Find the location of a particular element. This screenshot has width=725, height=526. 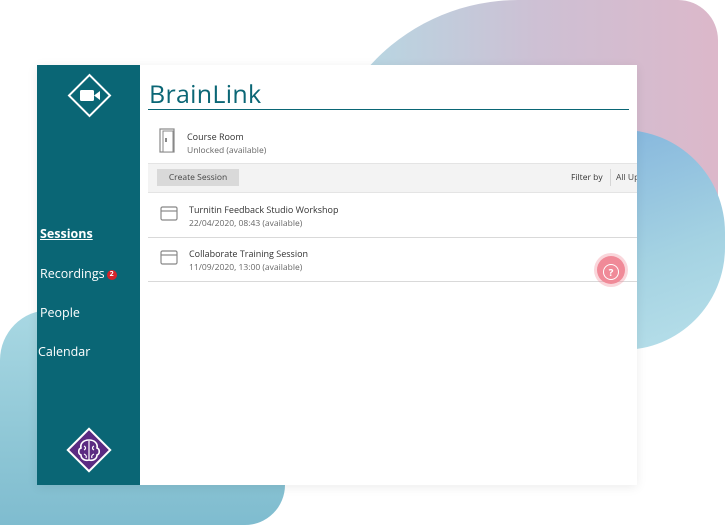

course-room-title: Course Room is located at coordinates (215, 136).